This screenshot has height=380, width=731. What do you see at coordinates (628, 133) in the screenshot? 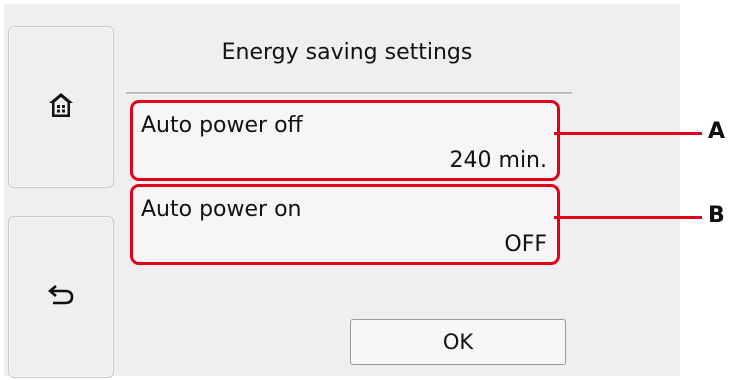
I see `callout-line-a` at bounding box center [628, 133].